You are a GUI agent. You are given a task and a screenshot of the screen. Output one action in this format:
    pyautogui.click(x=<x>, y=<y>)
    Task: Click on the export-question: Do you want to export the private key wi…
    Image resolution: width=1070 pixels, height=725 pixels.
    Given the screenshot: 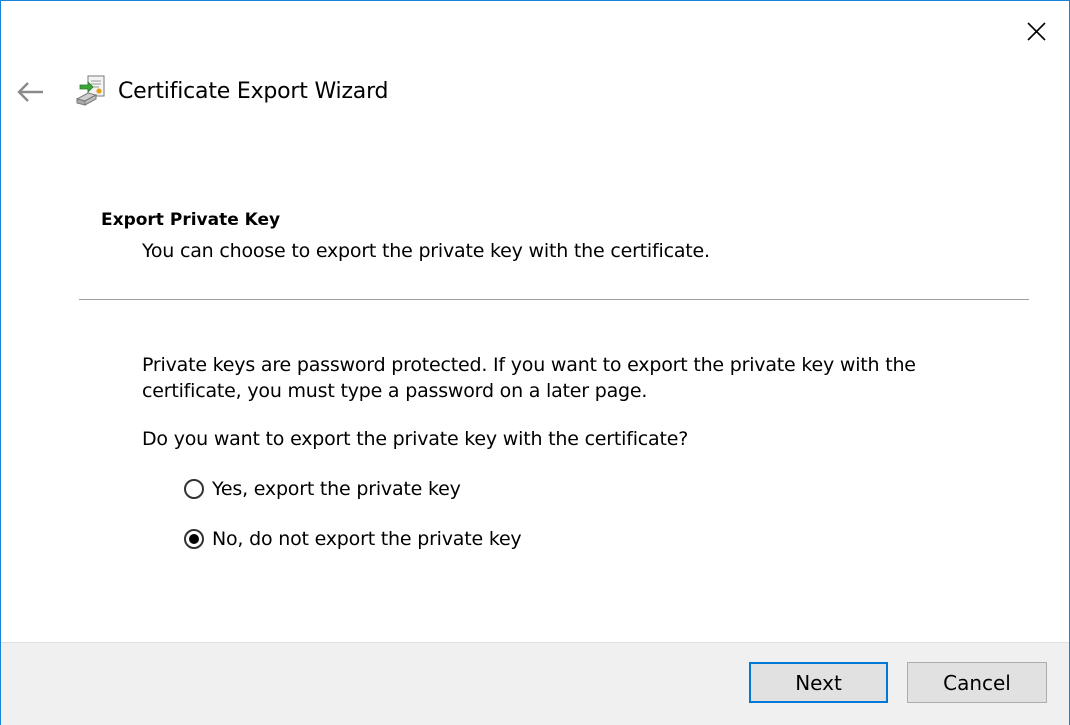 What is the action you would take?
    pyautogui.click(x=415, y=439)
    